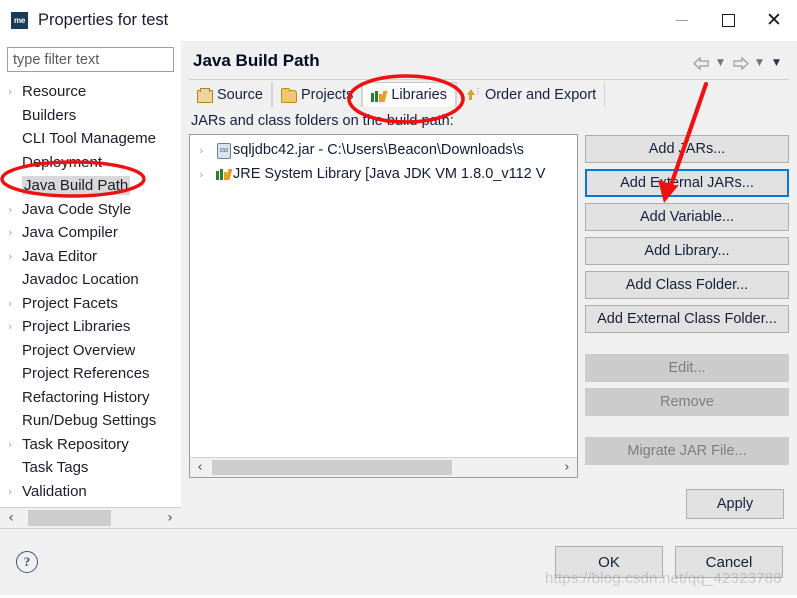 The width and height of the screenshot is (797, 598). What do you see at coordinates (567, 467) in the screenshot?
I see `jar-scroll-right-button: ›` at bounding box center [567, 467].